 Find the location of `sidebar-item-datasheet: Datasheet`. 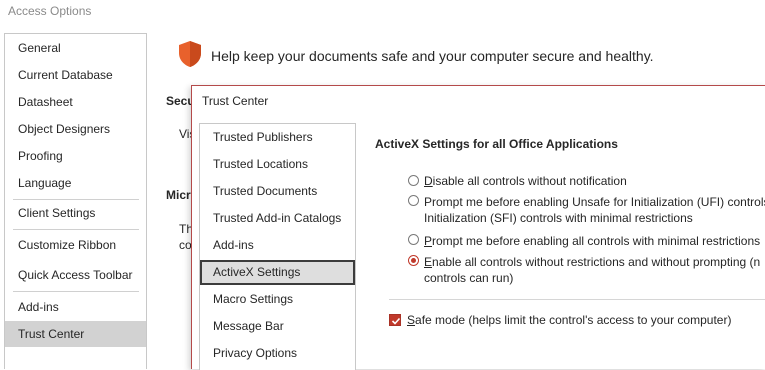

sidebar-item-datasheet: Datasheet is located at coordinates (75, 102).